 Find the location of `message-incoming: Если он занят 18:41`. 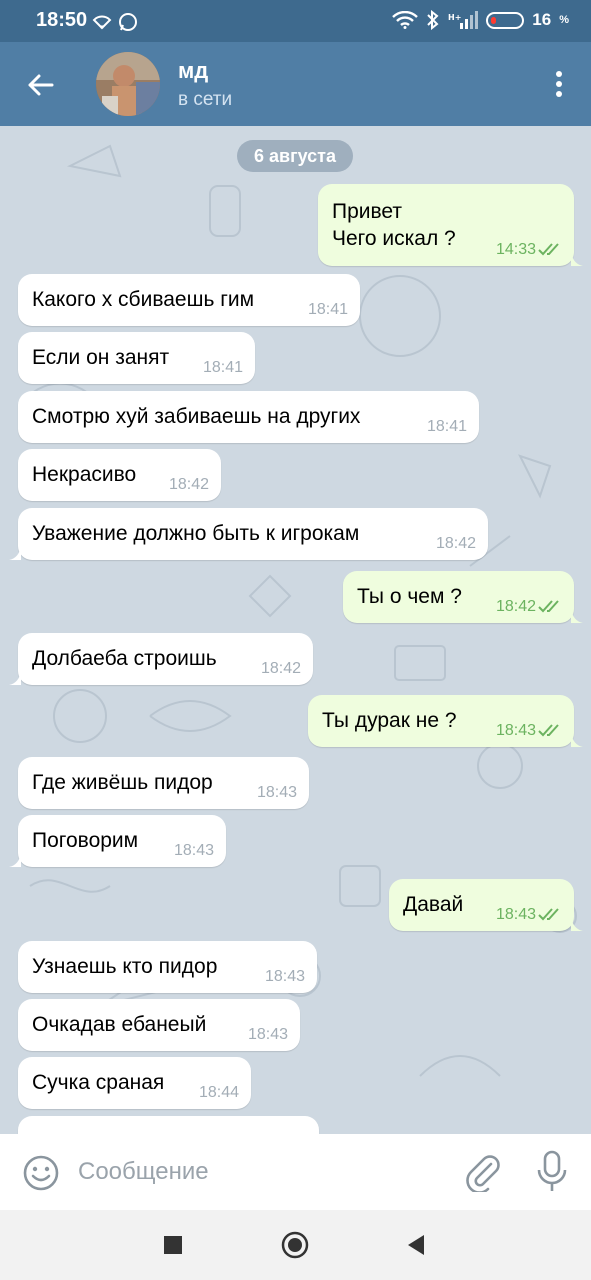

message-incoming: Если он занят 18:41 is located at coordinates (136, 358).